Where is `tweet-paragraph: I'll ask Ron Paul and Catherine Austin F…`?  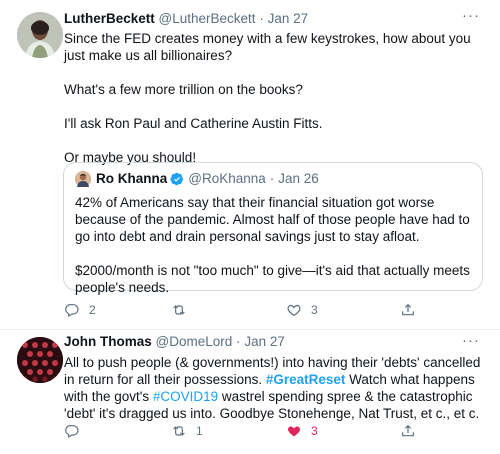 tweet-paragraph: I'll ask Ron Paul and Catherine Austin F… is located at coordinates (193, 123).